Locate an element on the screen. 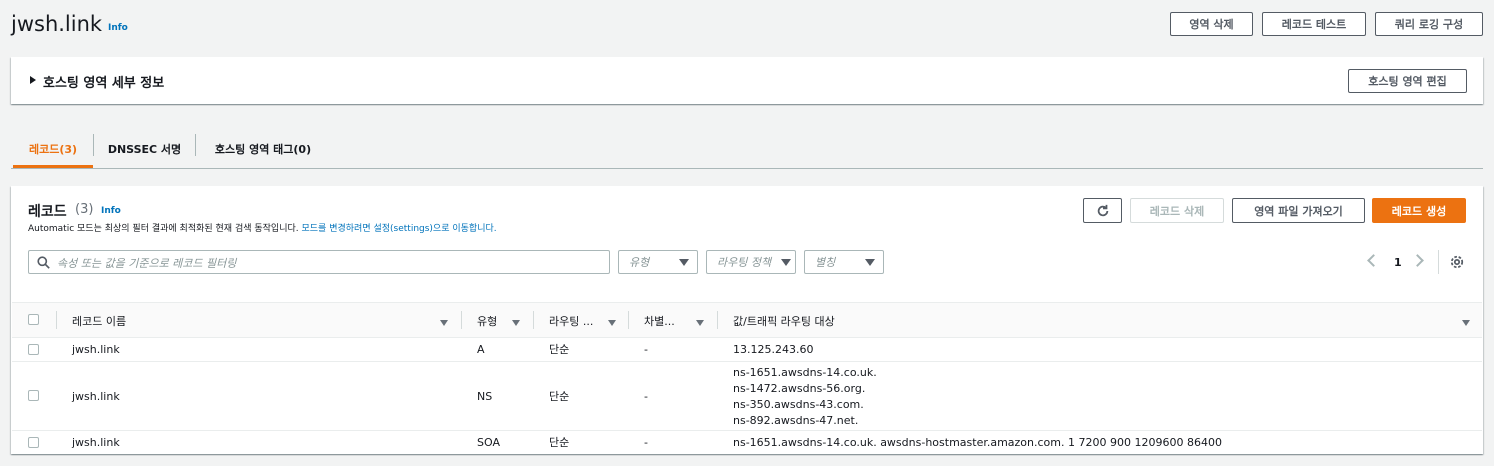 The width and height of the screenshot is (1494, 466). record-type-cell: SOA is located at coordinates (488, 442).